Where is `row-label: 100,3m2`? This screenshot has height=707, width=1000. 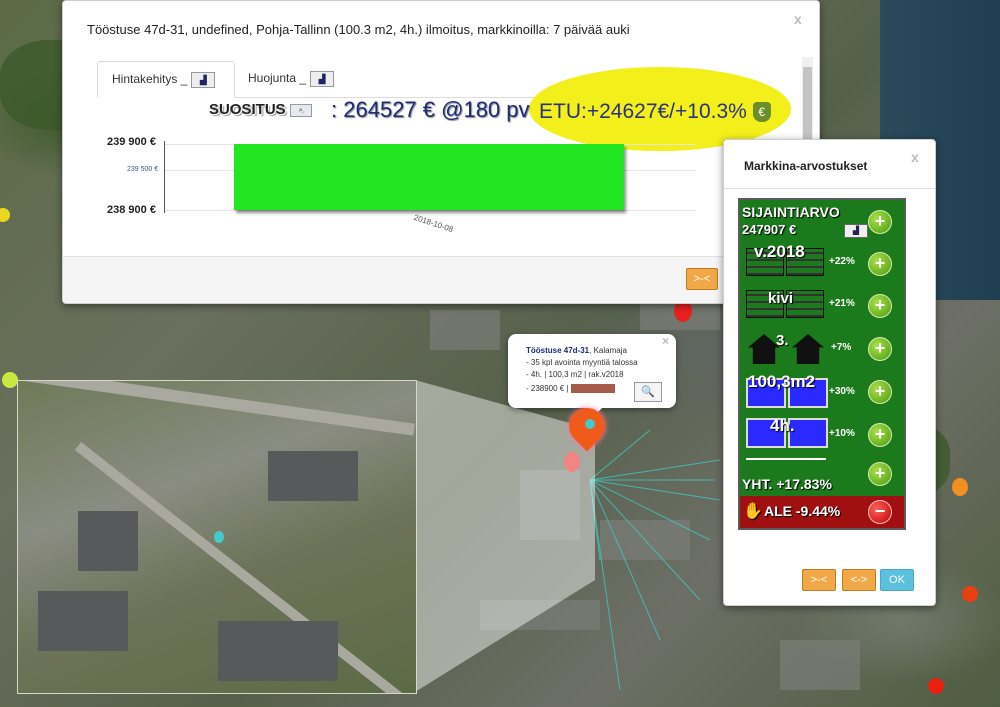 row-label: 100,3m2 is located at coordinates (782, 381).